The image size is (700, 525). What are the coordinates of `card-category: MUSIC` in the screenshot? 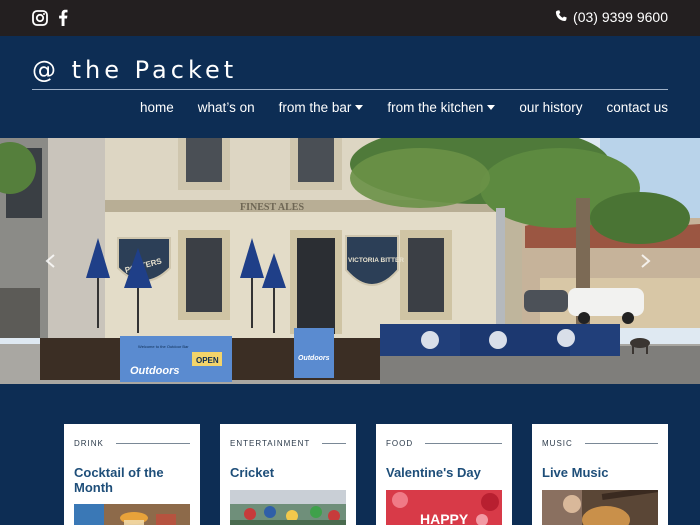 It's located at (600, 443).